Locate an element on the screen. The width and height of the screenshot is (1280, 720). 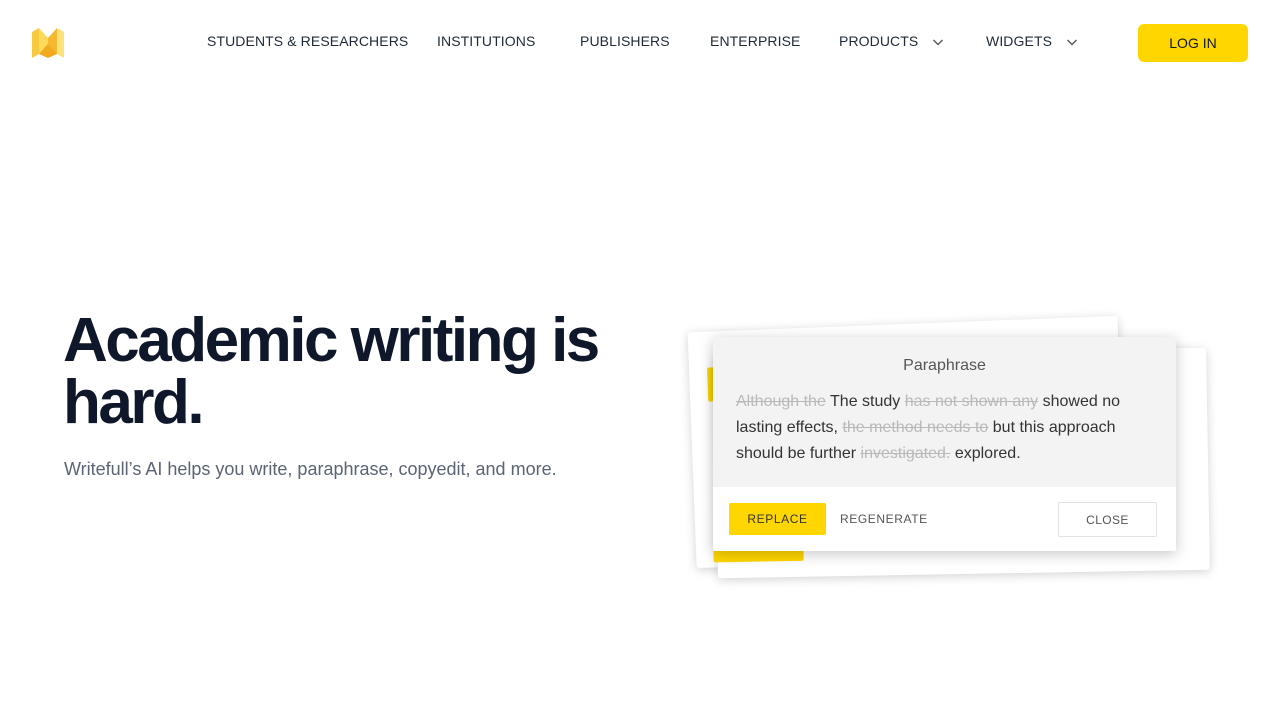
inserted-text: explored. is located at coordinates (987, 453).